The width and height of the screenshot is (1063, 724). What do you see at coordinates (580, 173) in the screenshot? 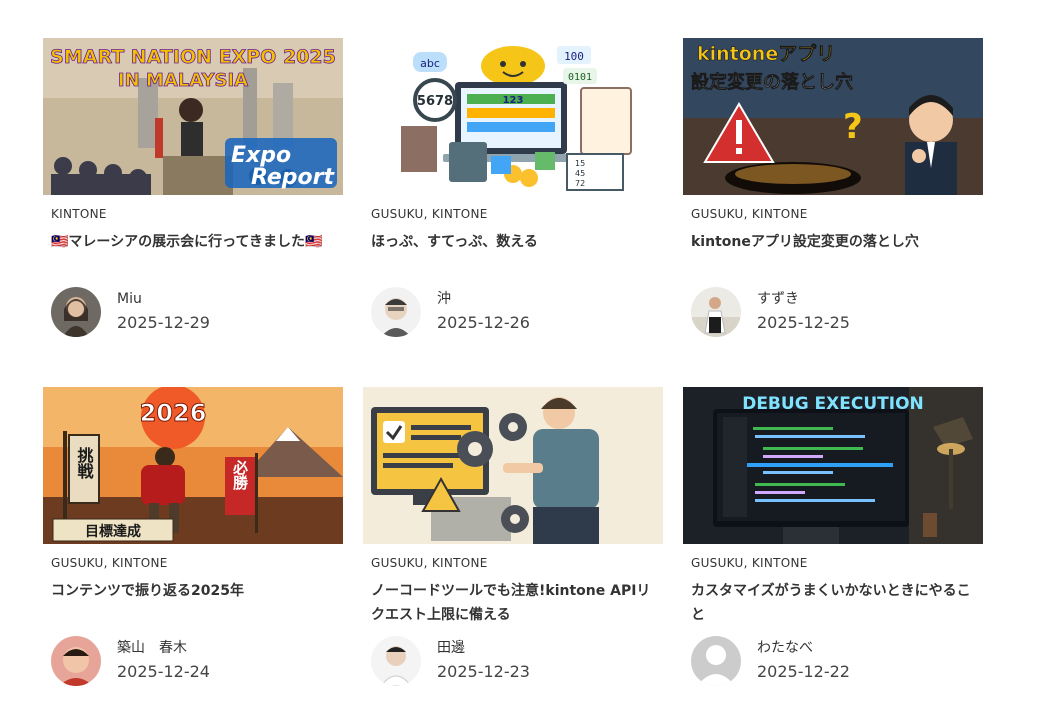
I see `thumb-text: 45` at bounding box center [580, 173].